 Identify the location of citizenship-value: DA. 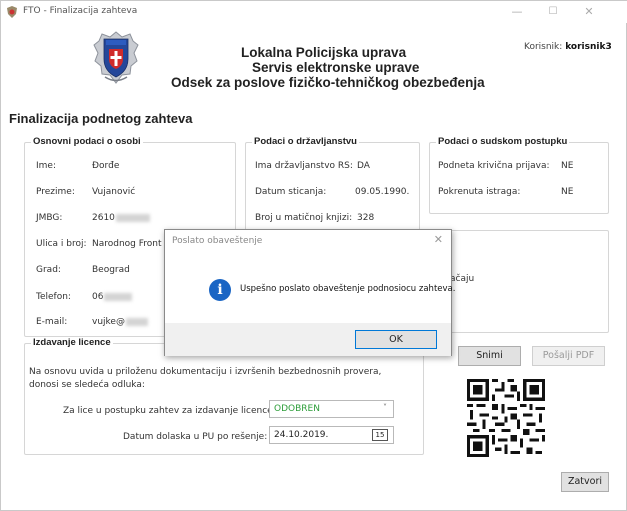
(363, 166).